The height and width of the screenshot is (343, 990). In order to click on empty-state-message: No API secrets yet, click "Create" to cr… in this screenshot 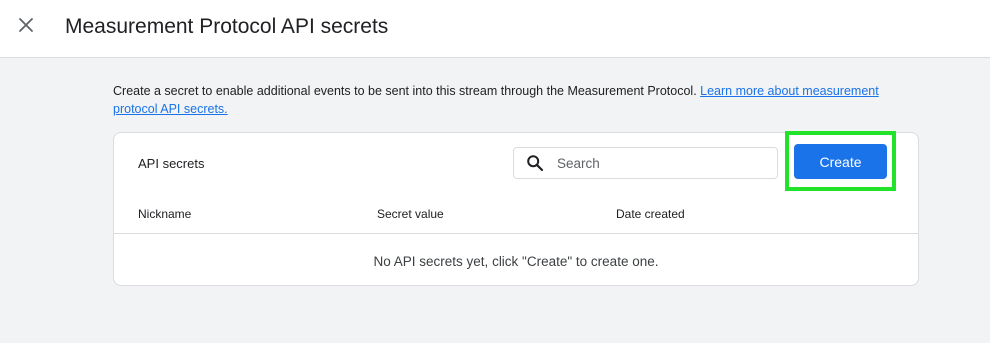, I will do `click(516, 261)`.